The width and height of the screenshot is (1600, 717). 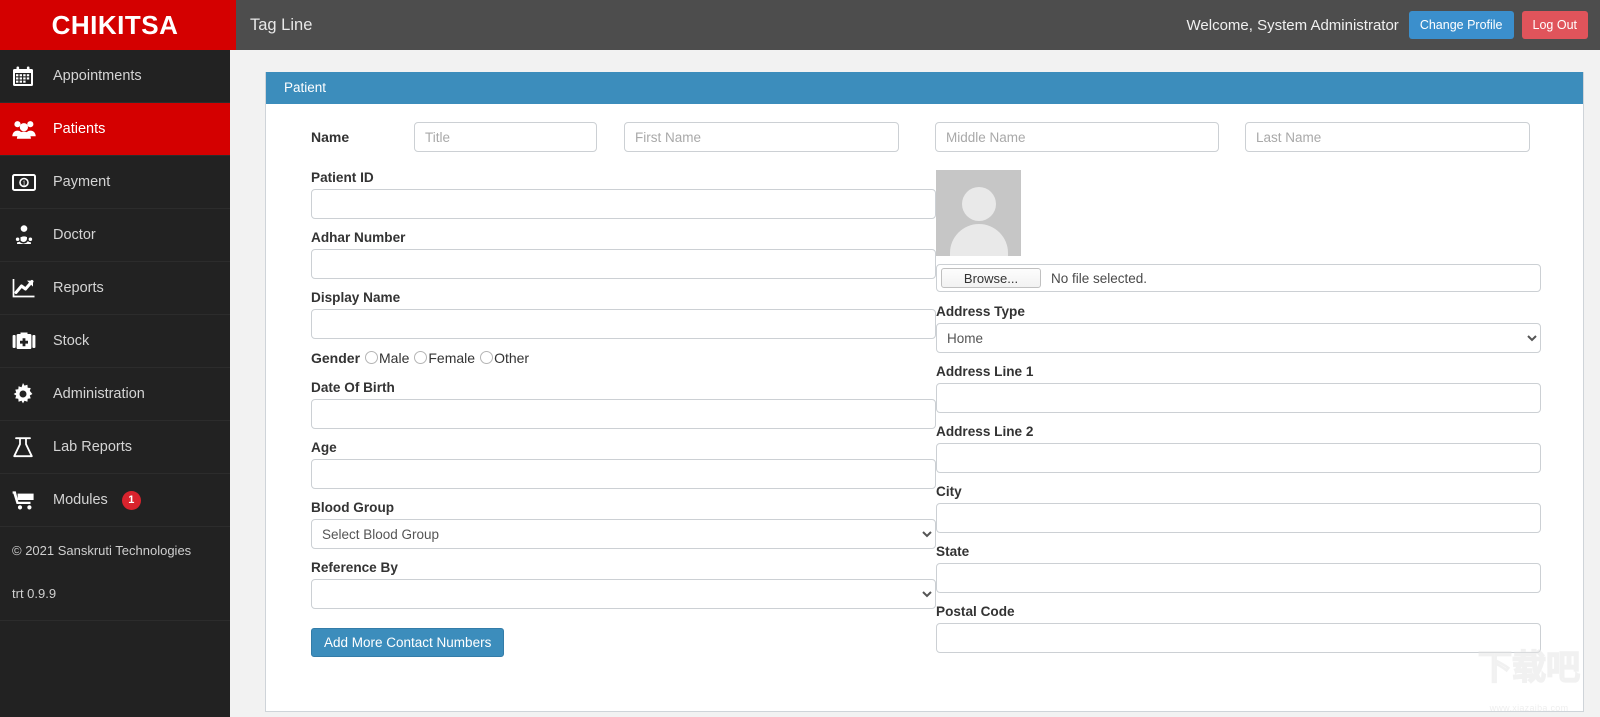 What do you see at coordinates (924, 137) in the screenshot?
I see `name-row: Name` at bounding box center [924, 137].